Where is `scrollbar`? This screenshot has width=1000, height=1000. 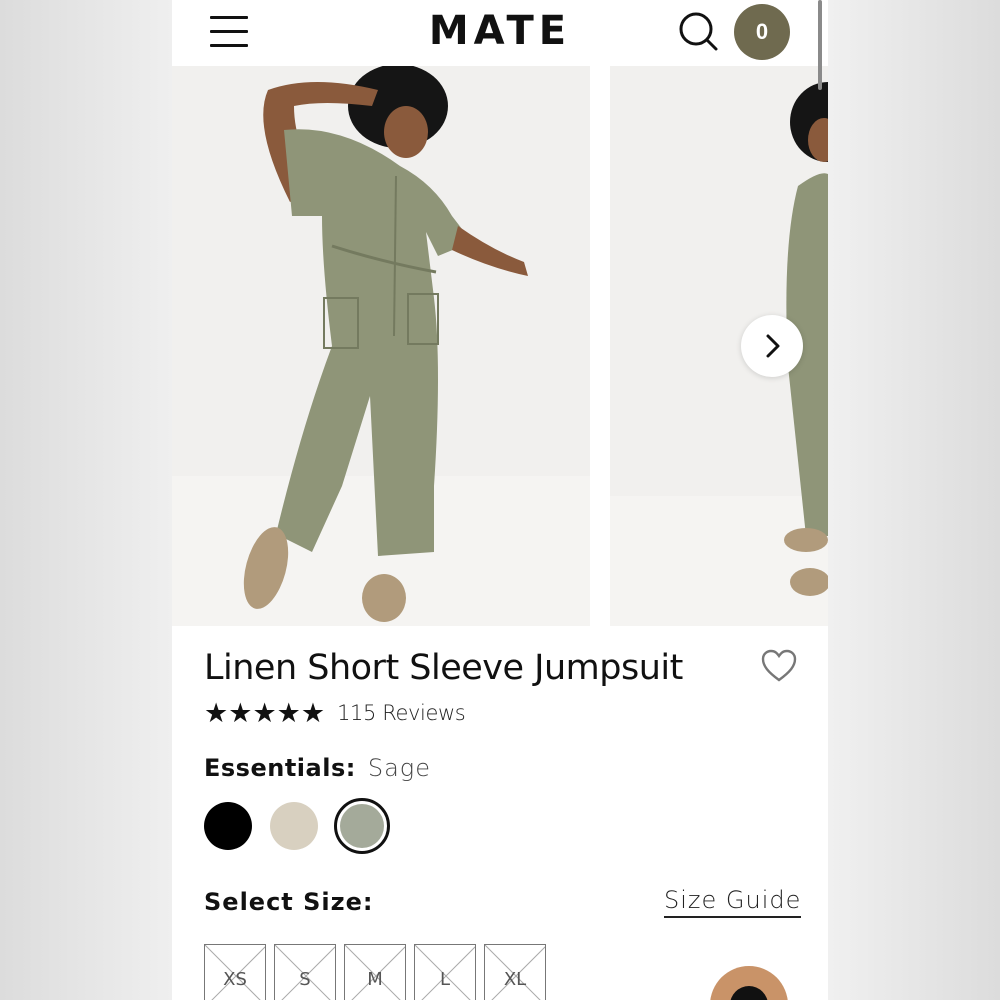
scrollbar is located at coordinates (820, 45).